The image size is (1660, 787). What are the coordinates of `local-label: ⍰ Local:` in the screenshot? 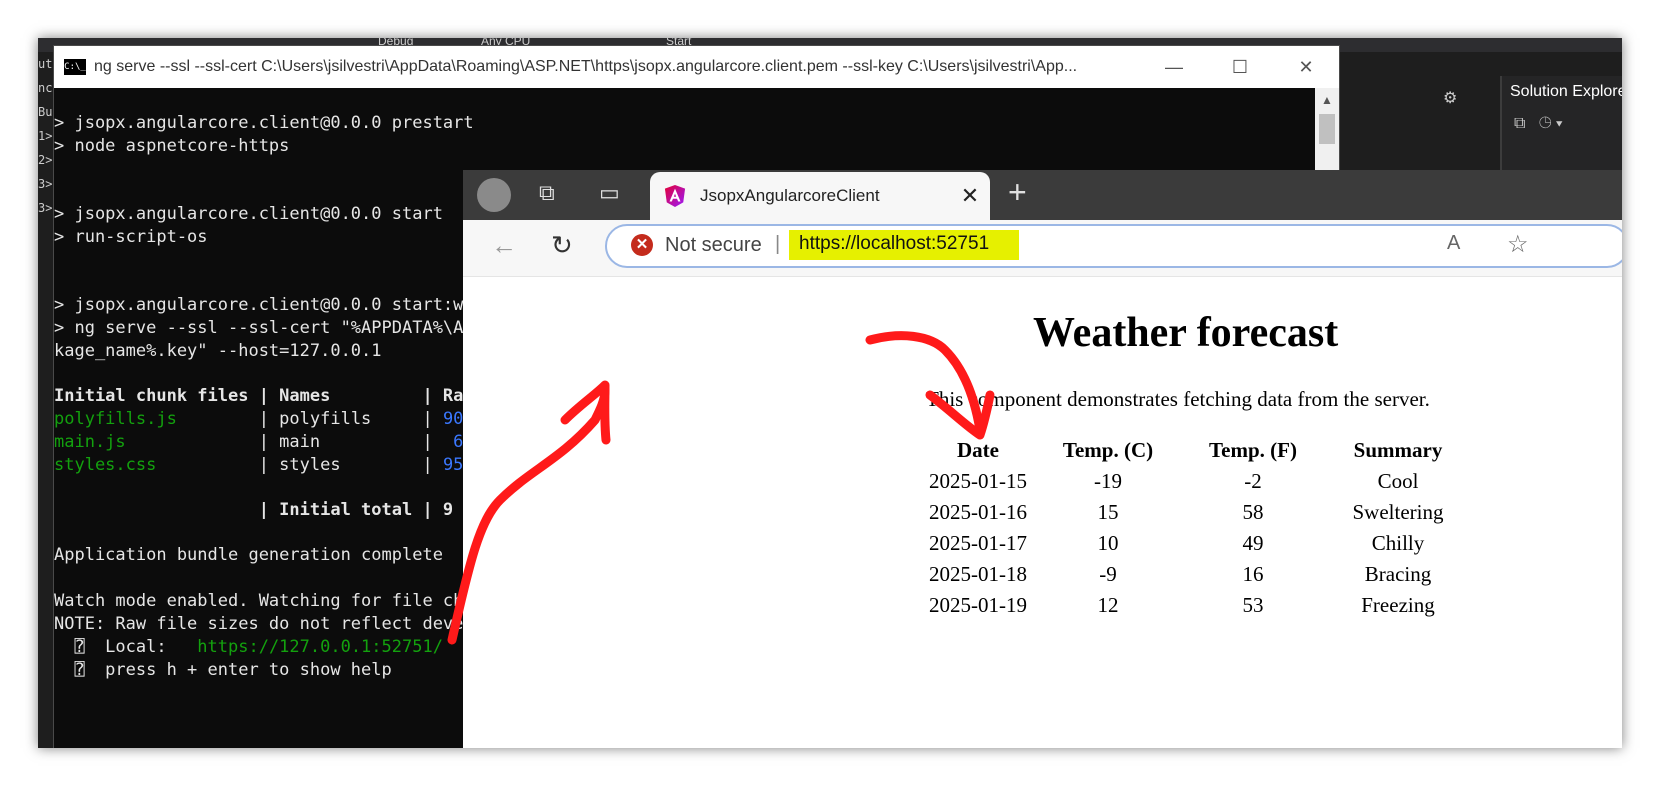 It's located at (126, 647).